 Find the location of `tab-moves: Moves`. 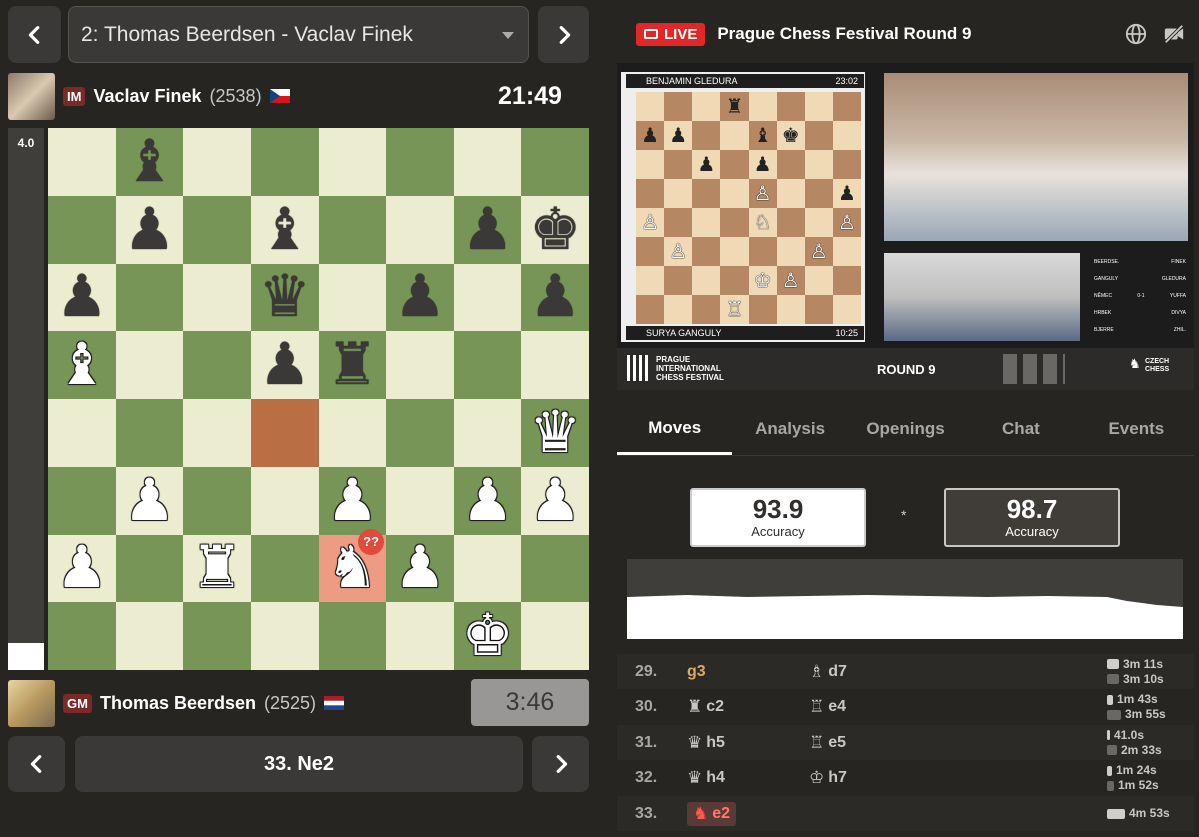

tab-moves: Moves is located at coordinates (675, 429).